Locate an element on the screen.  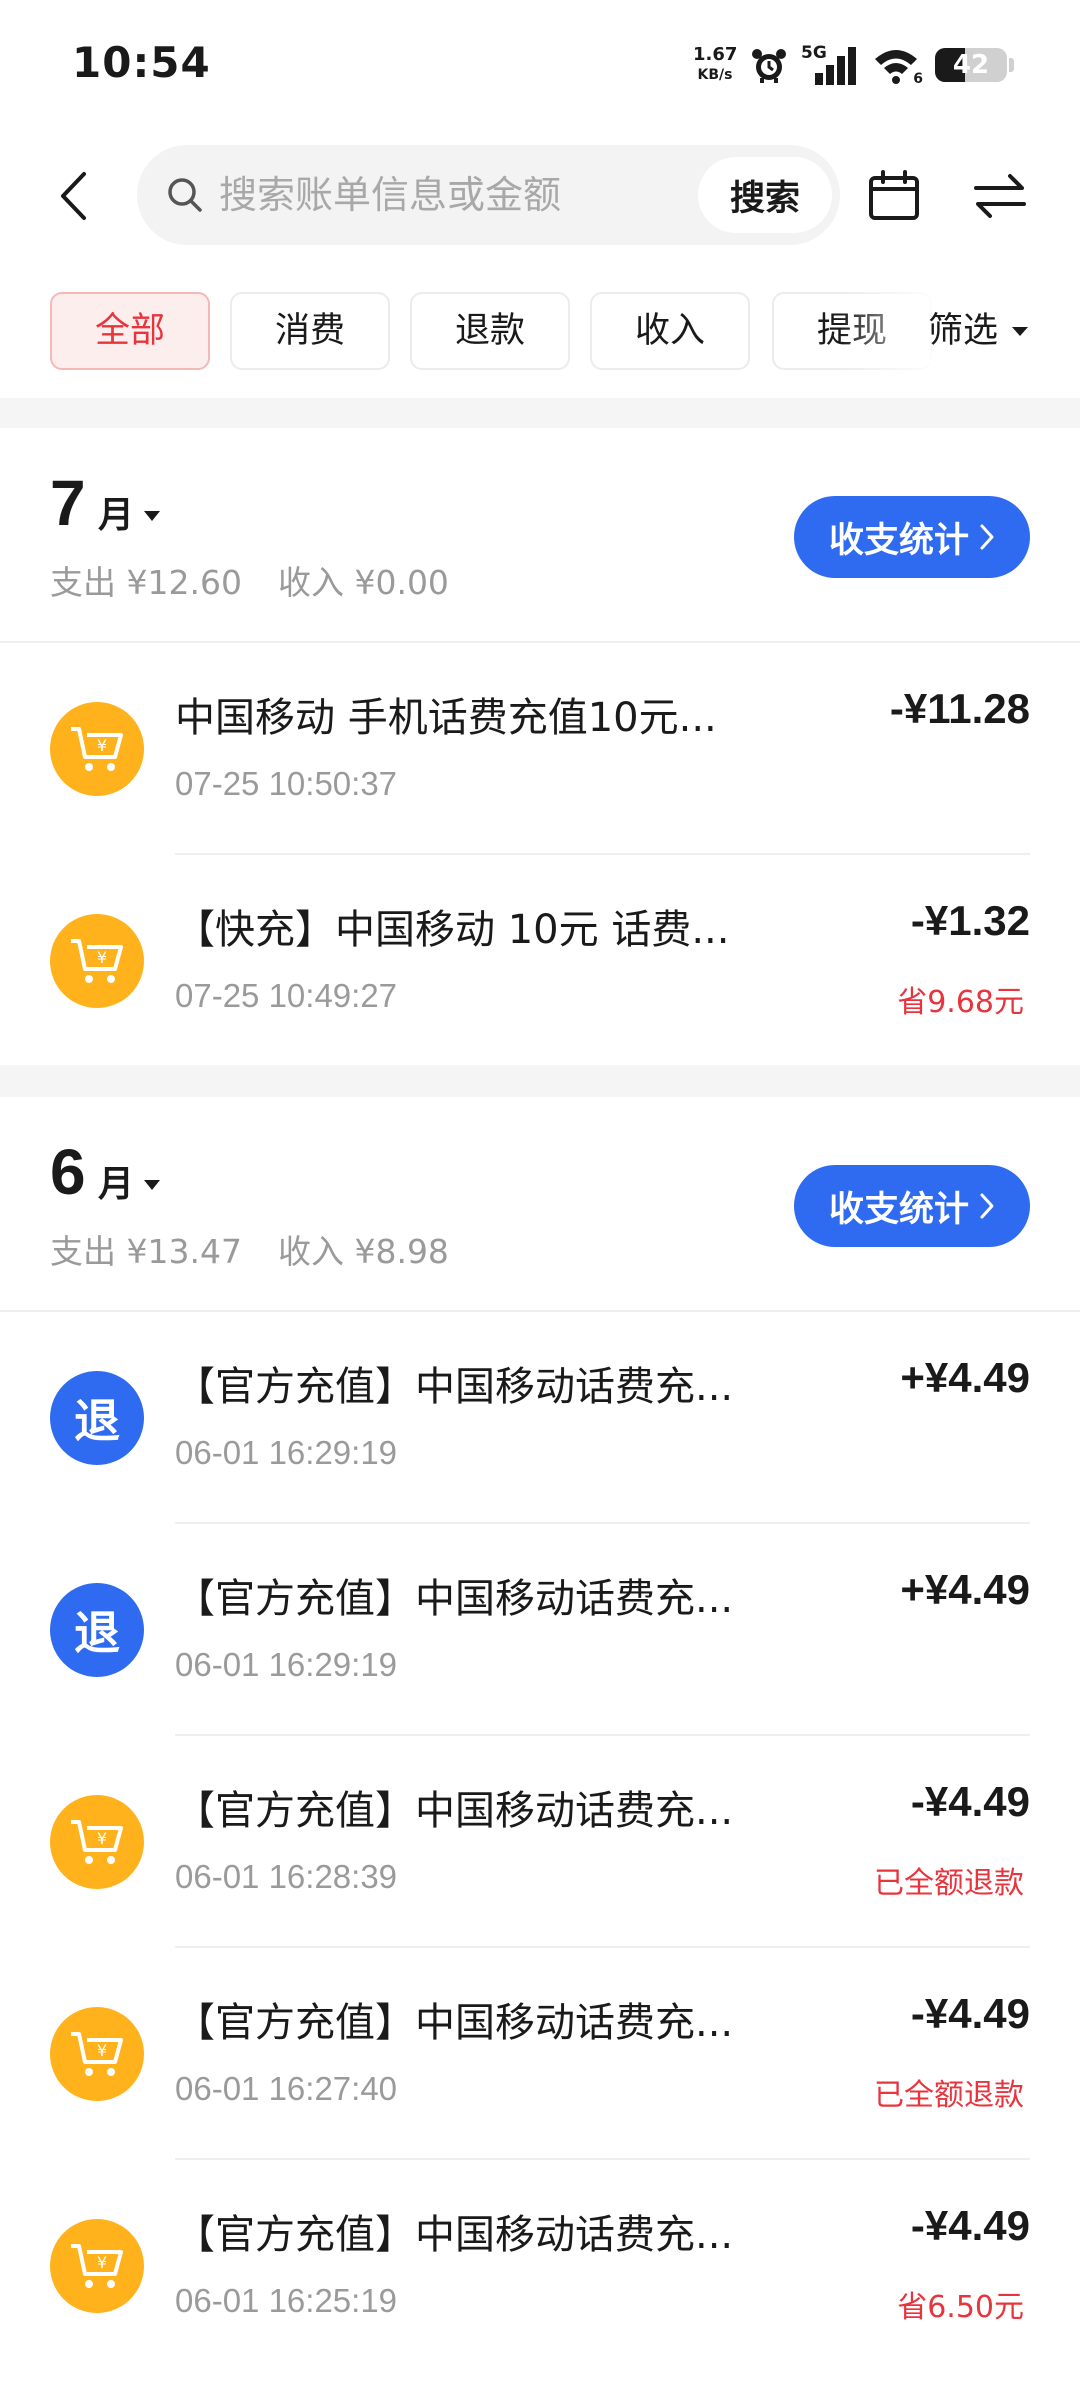
header: 搜索 is located at coordinates (540, 195).